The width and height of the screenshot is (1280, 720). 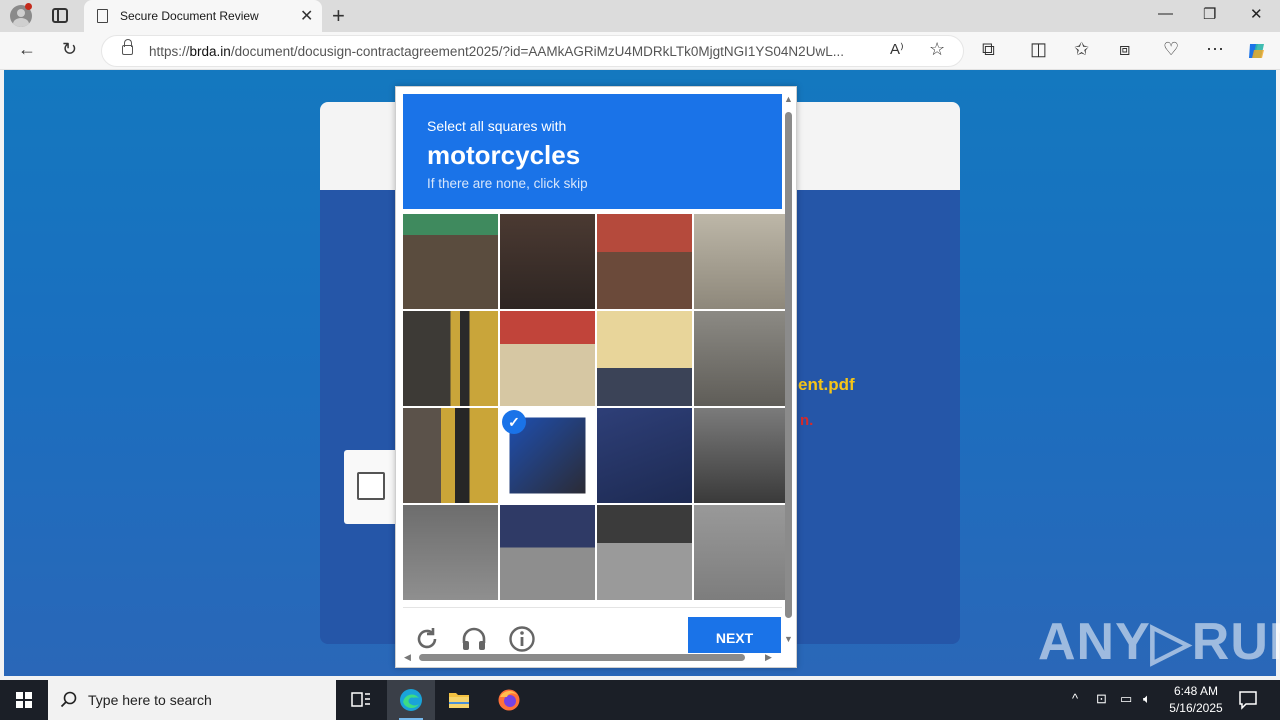 What do you see at coordinates (68, 699) in the screenshot?
I see `search-icon` at bounding box center [68, 699].